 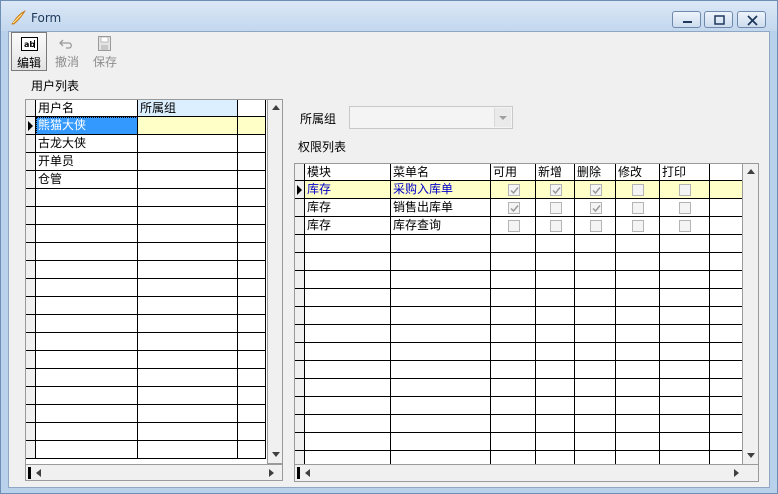 What do you see at coordinates (87, 108) in the screenshot?
I see `column-header-username: 用户名` at bounding box center [87, 108].